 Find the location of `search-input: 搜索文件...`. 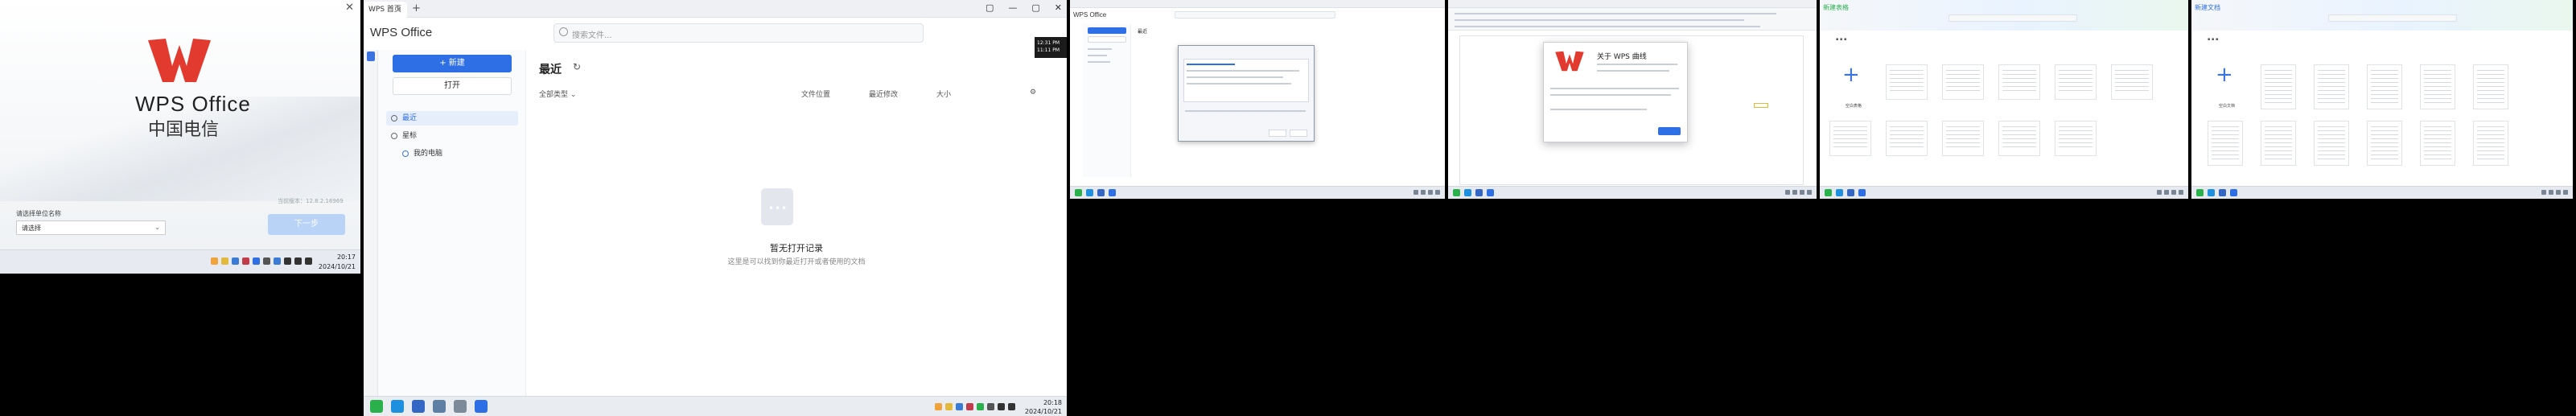

search-input: 搜索文件... is located at coordinates (738, 33).